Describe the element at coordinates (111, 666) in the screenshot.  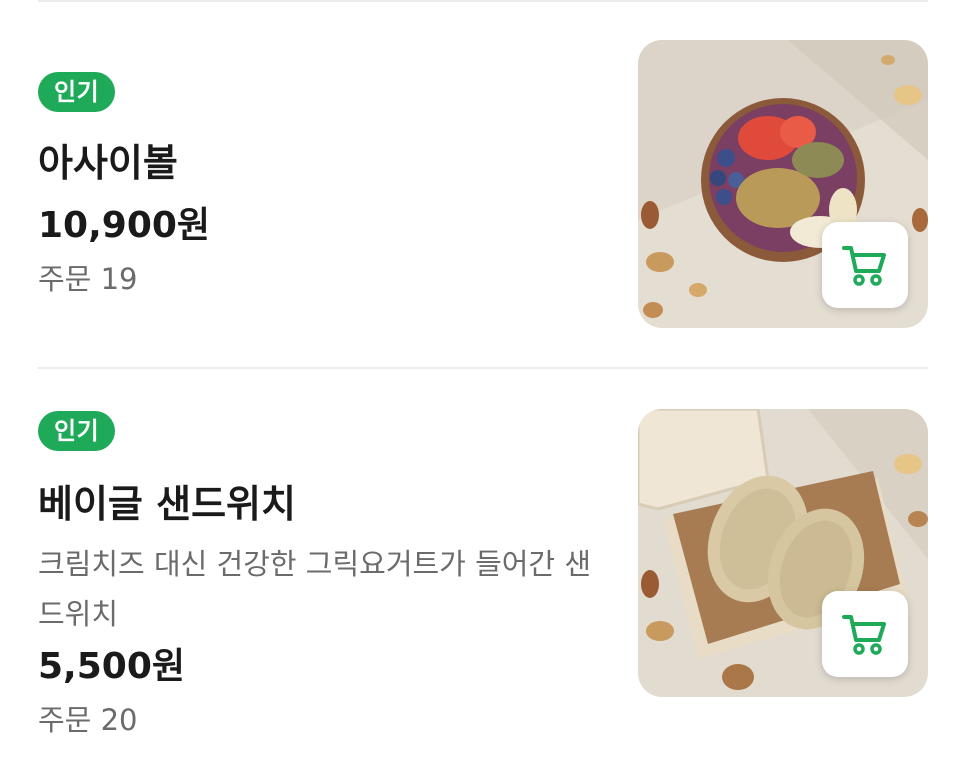
I see `item-price: 5,500원` at that location.